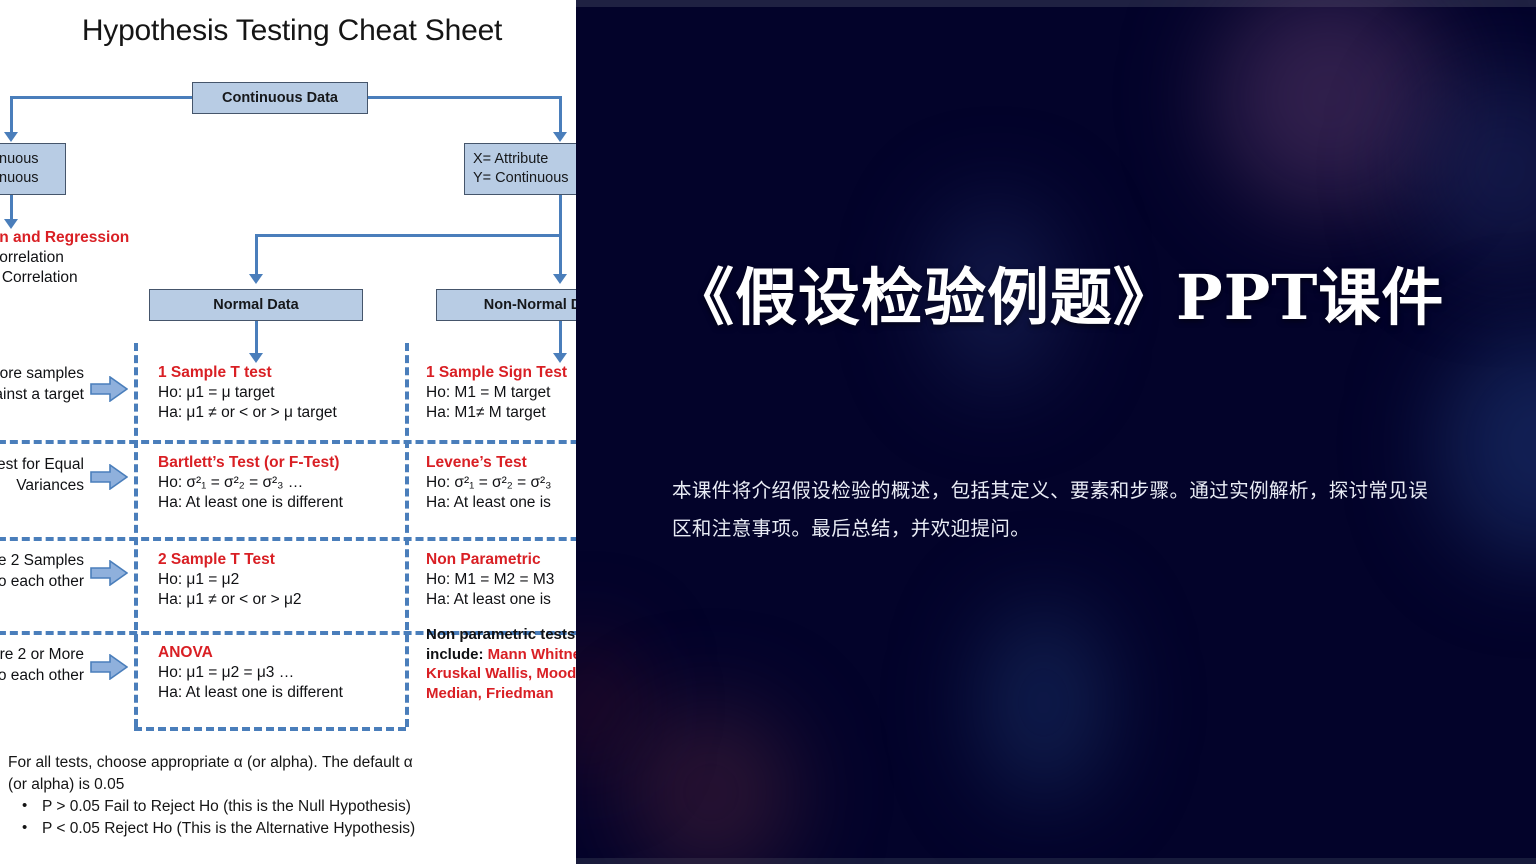 The width and height of the screenshot is (1536, 864). What do you see at coordinates (292, 30) in the screenshot?
I see `cheat-sheet-title: Hypothesis Testing Cheat Sheet` at bounding box center [292, 30].